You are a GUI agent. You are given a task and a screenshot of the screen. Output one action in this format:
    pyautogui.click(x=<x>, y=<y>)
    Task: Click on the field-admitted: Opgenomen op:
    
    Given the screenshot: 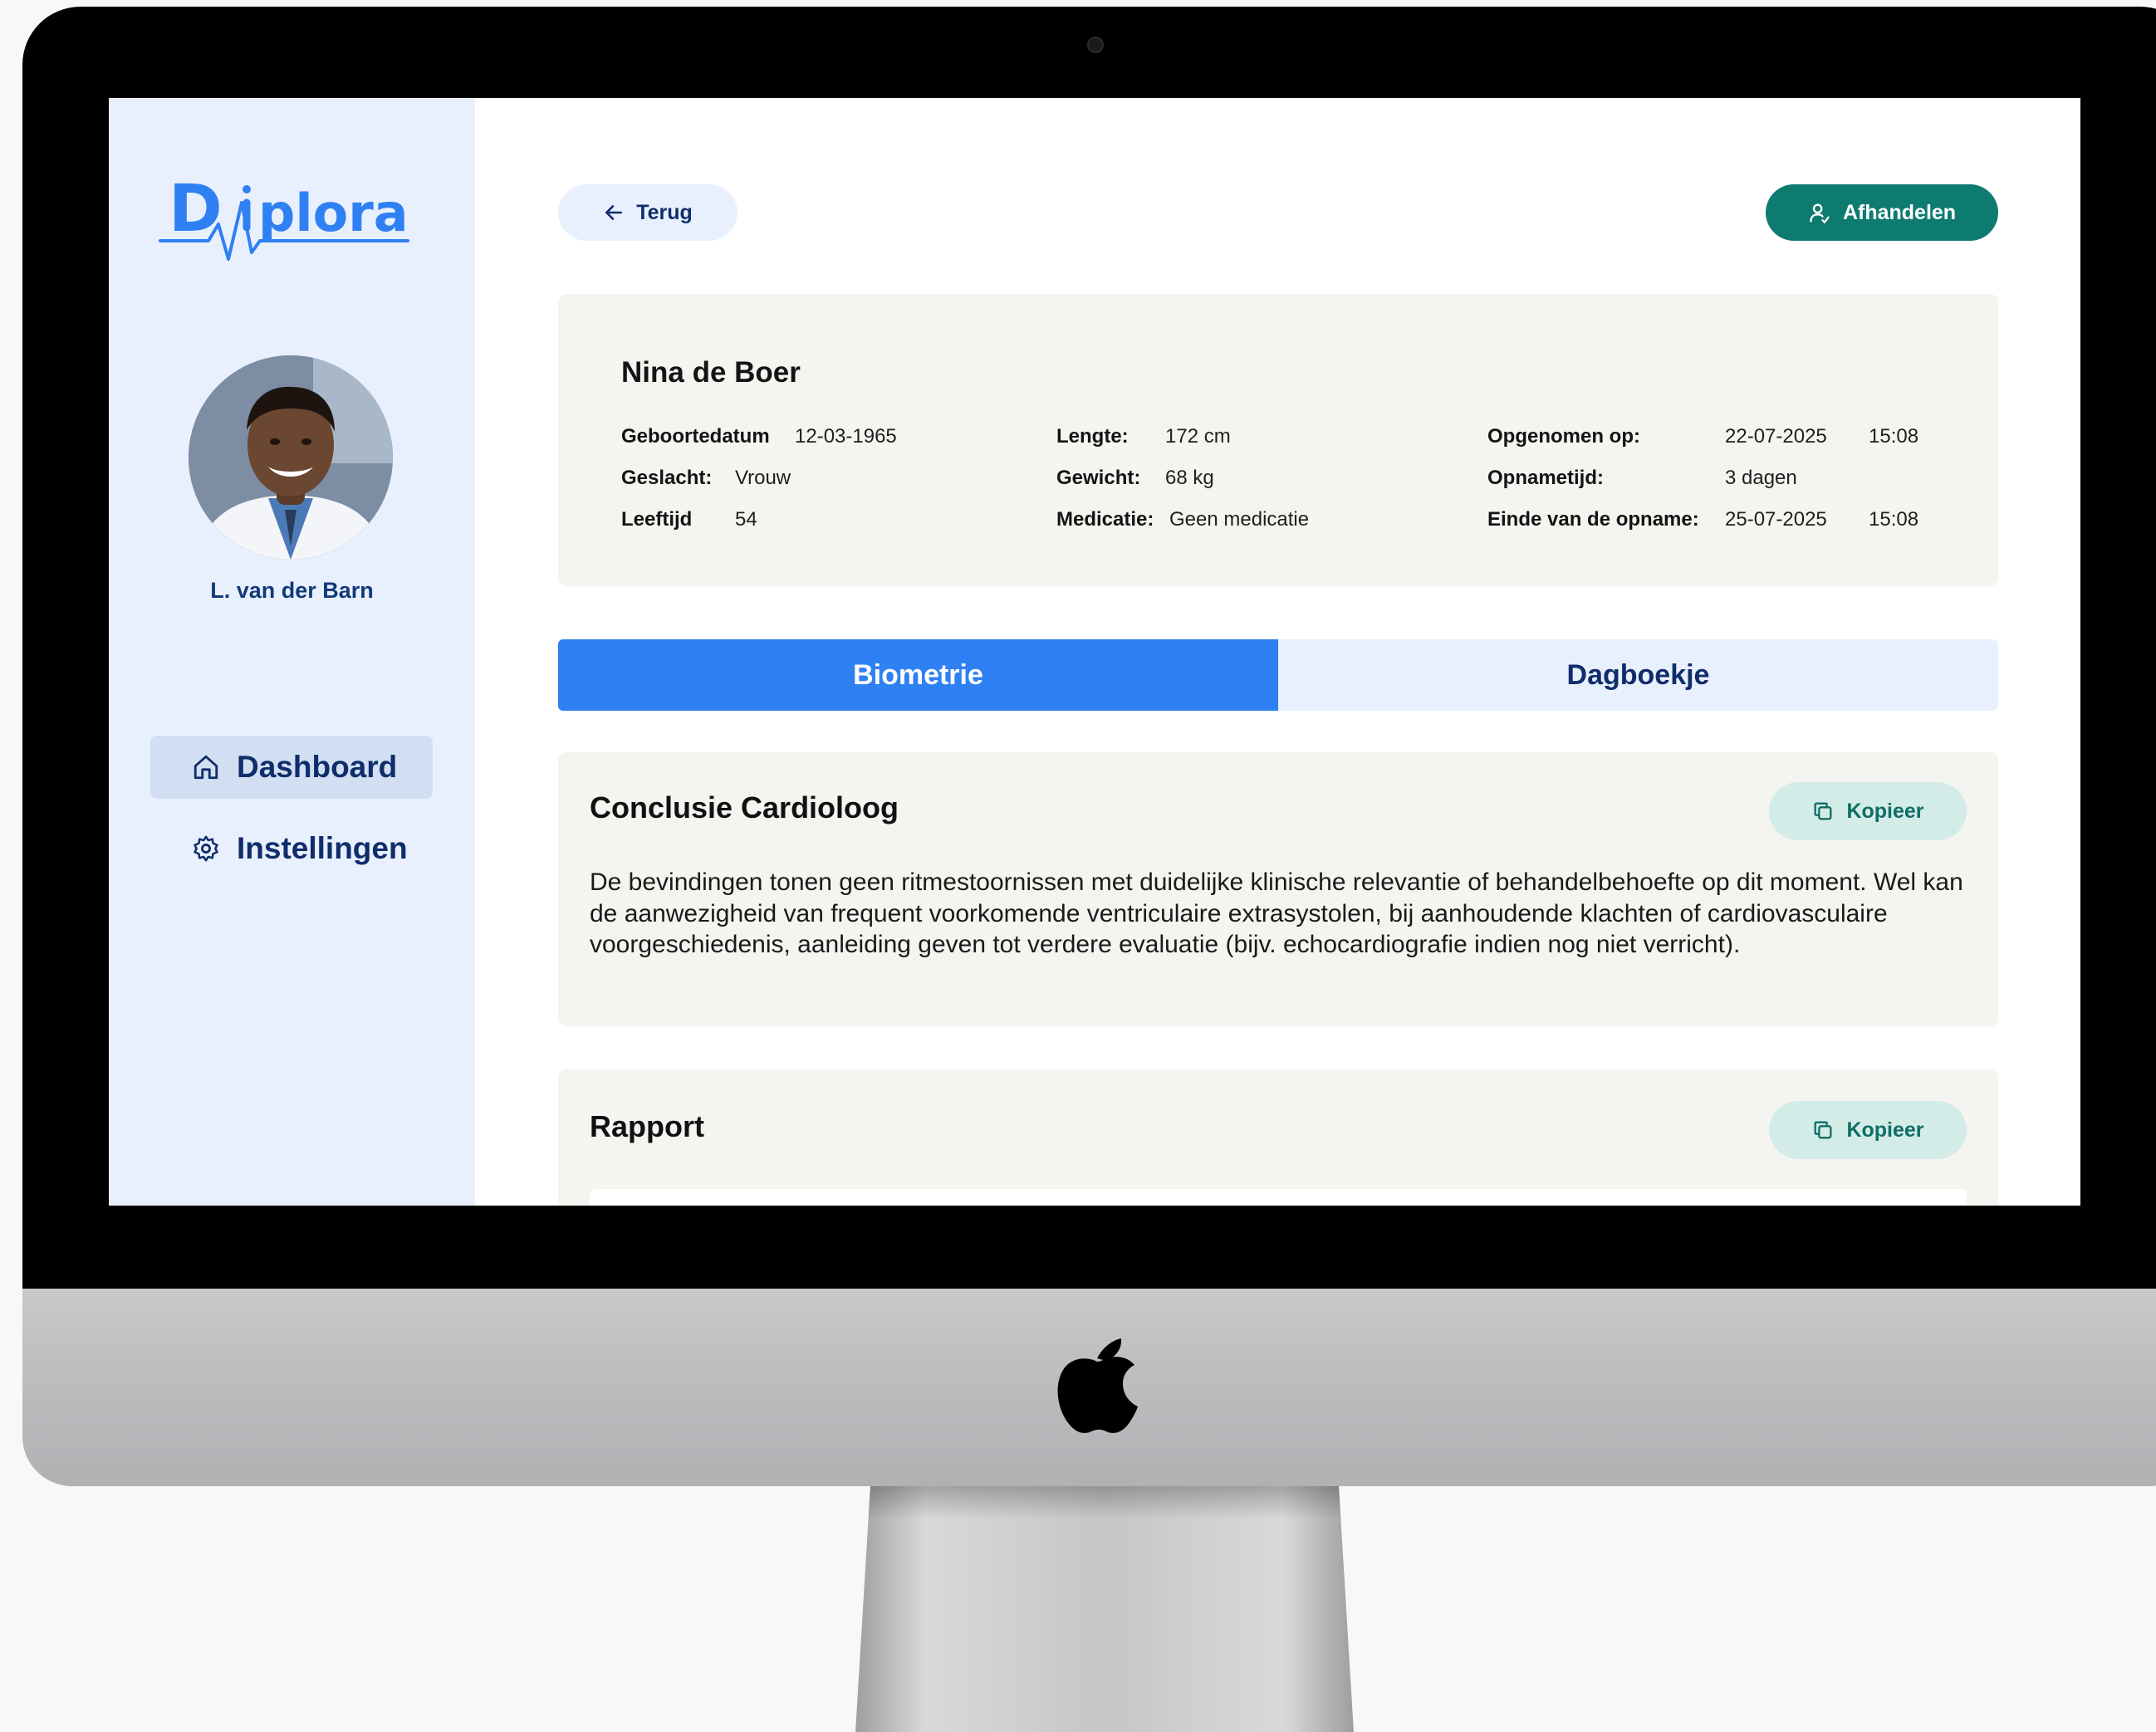 What is the action you would take?
    pyautogui.click(x=1563, y=436)
    